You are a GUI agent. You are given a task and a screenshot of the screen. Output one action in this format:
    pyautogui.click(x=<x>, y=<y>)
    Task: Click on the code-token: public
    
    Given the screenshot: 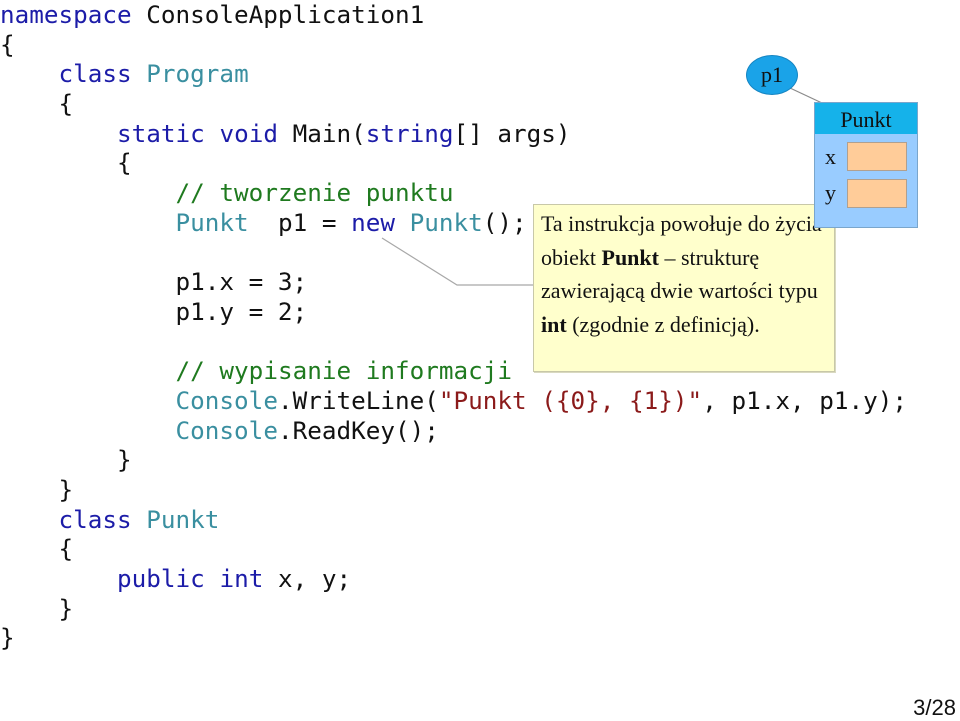 What is the action you would take?
    pyautogui.click(x=168, y=579)
    